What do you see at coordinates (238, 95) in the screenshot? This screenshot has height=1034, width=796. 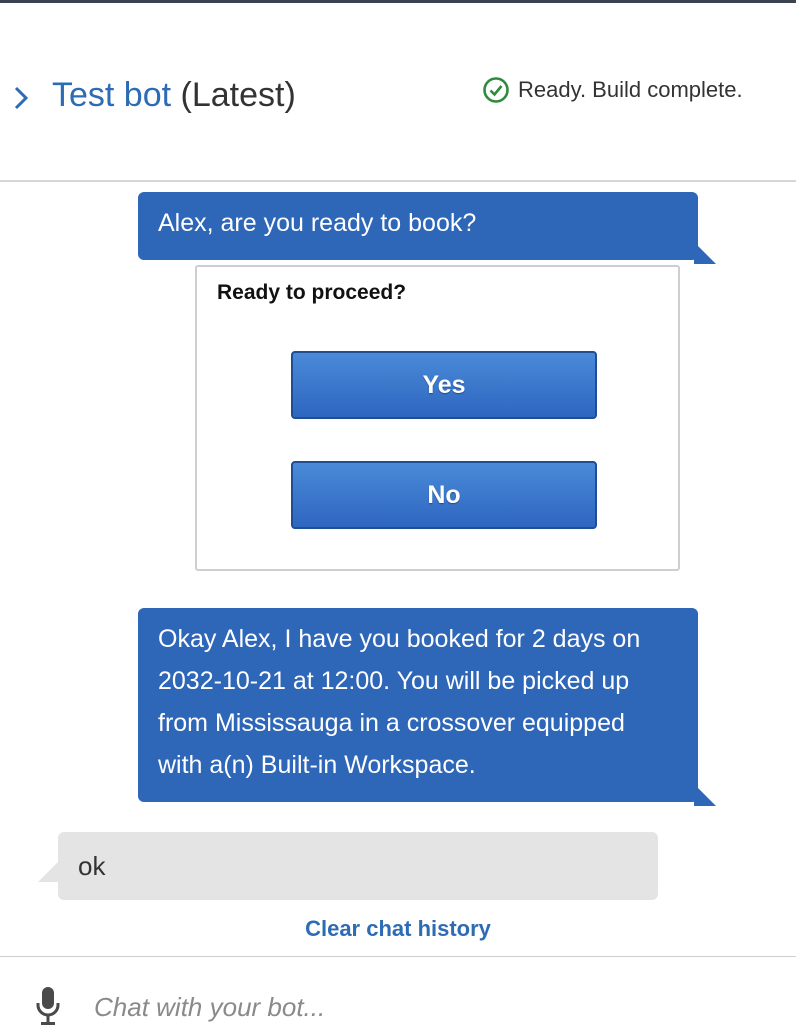 I see `version-label: (Latest)` at bounding box center [238, 95].